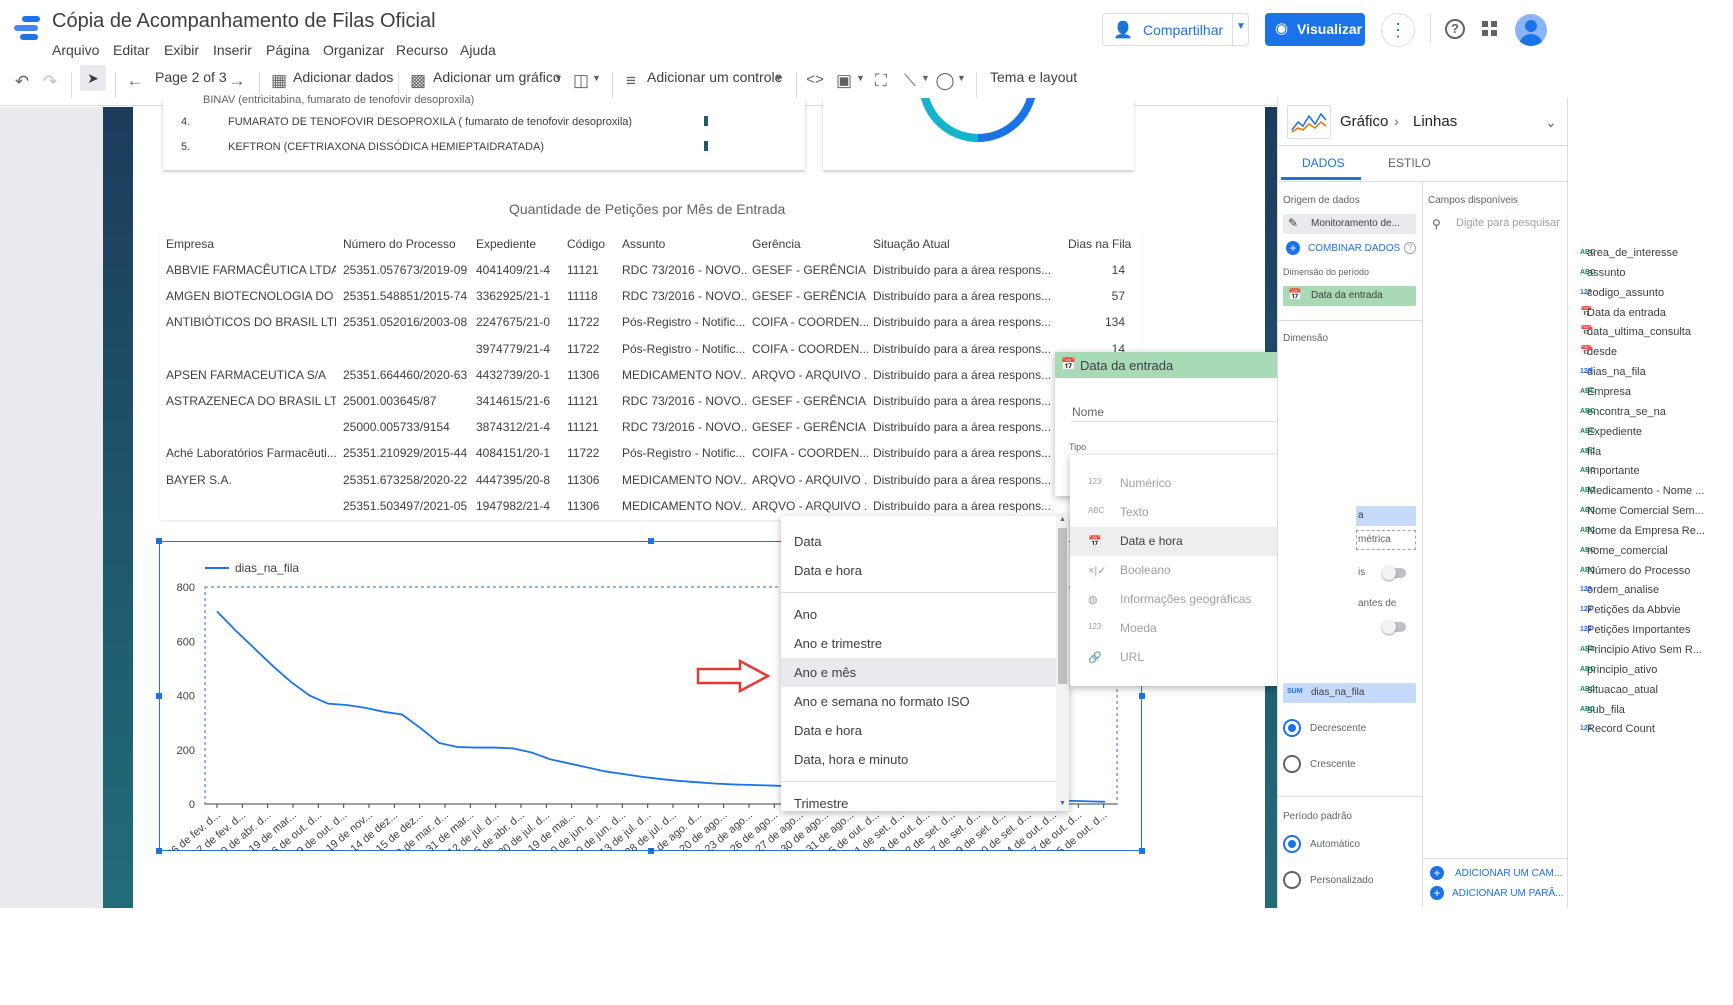  I want to click on radio-descending, so click(1292, 728).